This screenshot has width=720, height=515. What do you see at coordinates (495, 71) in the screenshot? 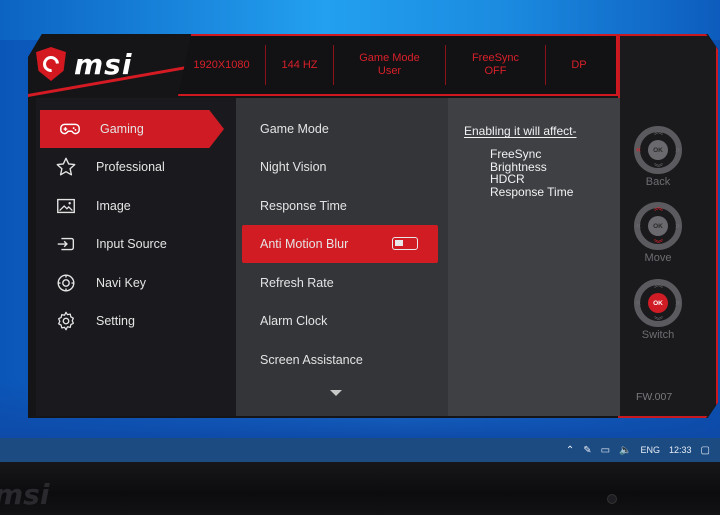
I see `status-freesync-value: OFF` at bounding box center [495, 71].